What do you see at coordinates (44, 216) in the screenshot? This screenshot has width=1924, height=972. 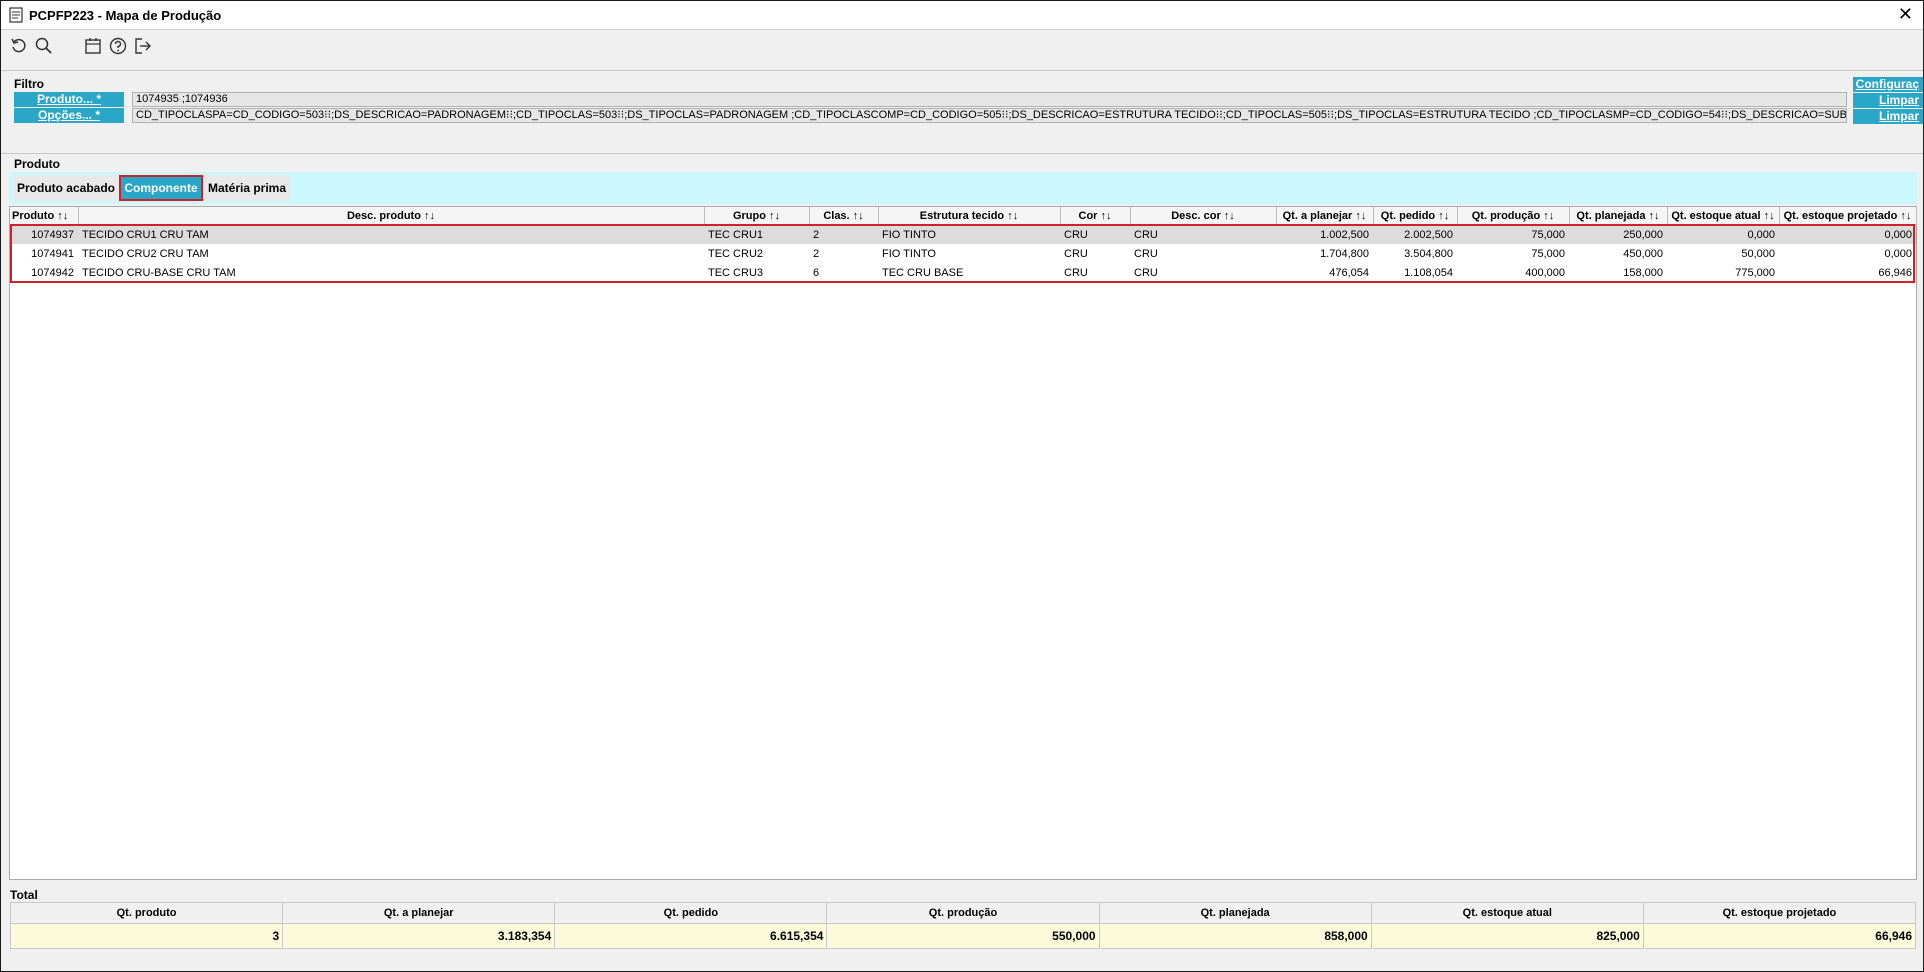 I see `column-header-produto: Produto ↑↓` at bounding box center [44, 216].